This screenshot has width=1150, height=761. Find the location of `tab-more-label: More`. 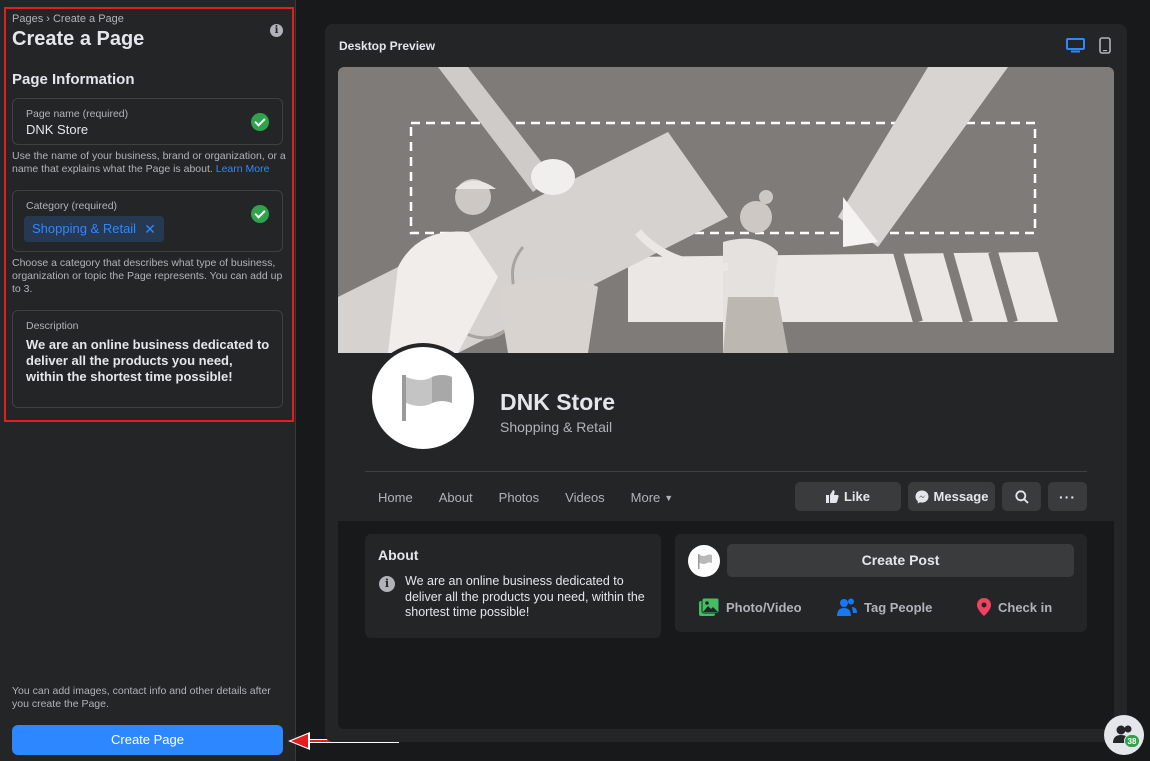

tab-more-label: More is located at coordinates (645, 497).